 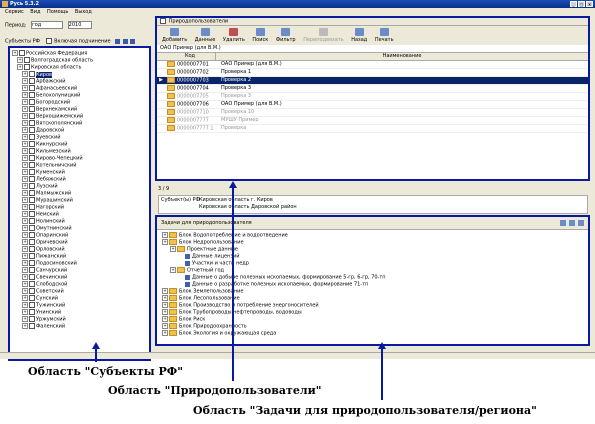 What do you see at coordinates (14, 12) in the screenshot?
I see `menu-item-service: Сервис` at bounding box center [14, 12].